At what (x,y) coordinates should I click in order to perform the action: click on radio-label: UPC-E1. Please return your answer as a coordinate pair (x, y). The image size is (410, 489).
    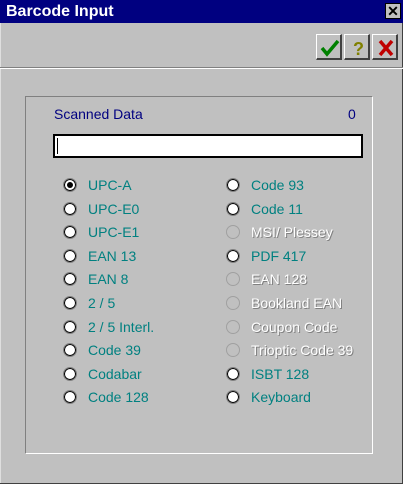
    Looking at the image, I should click on (114, 232).